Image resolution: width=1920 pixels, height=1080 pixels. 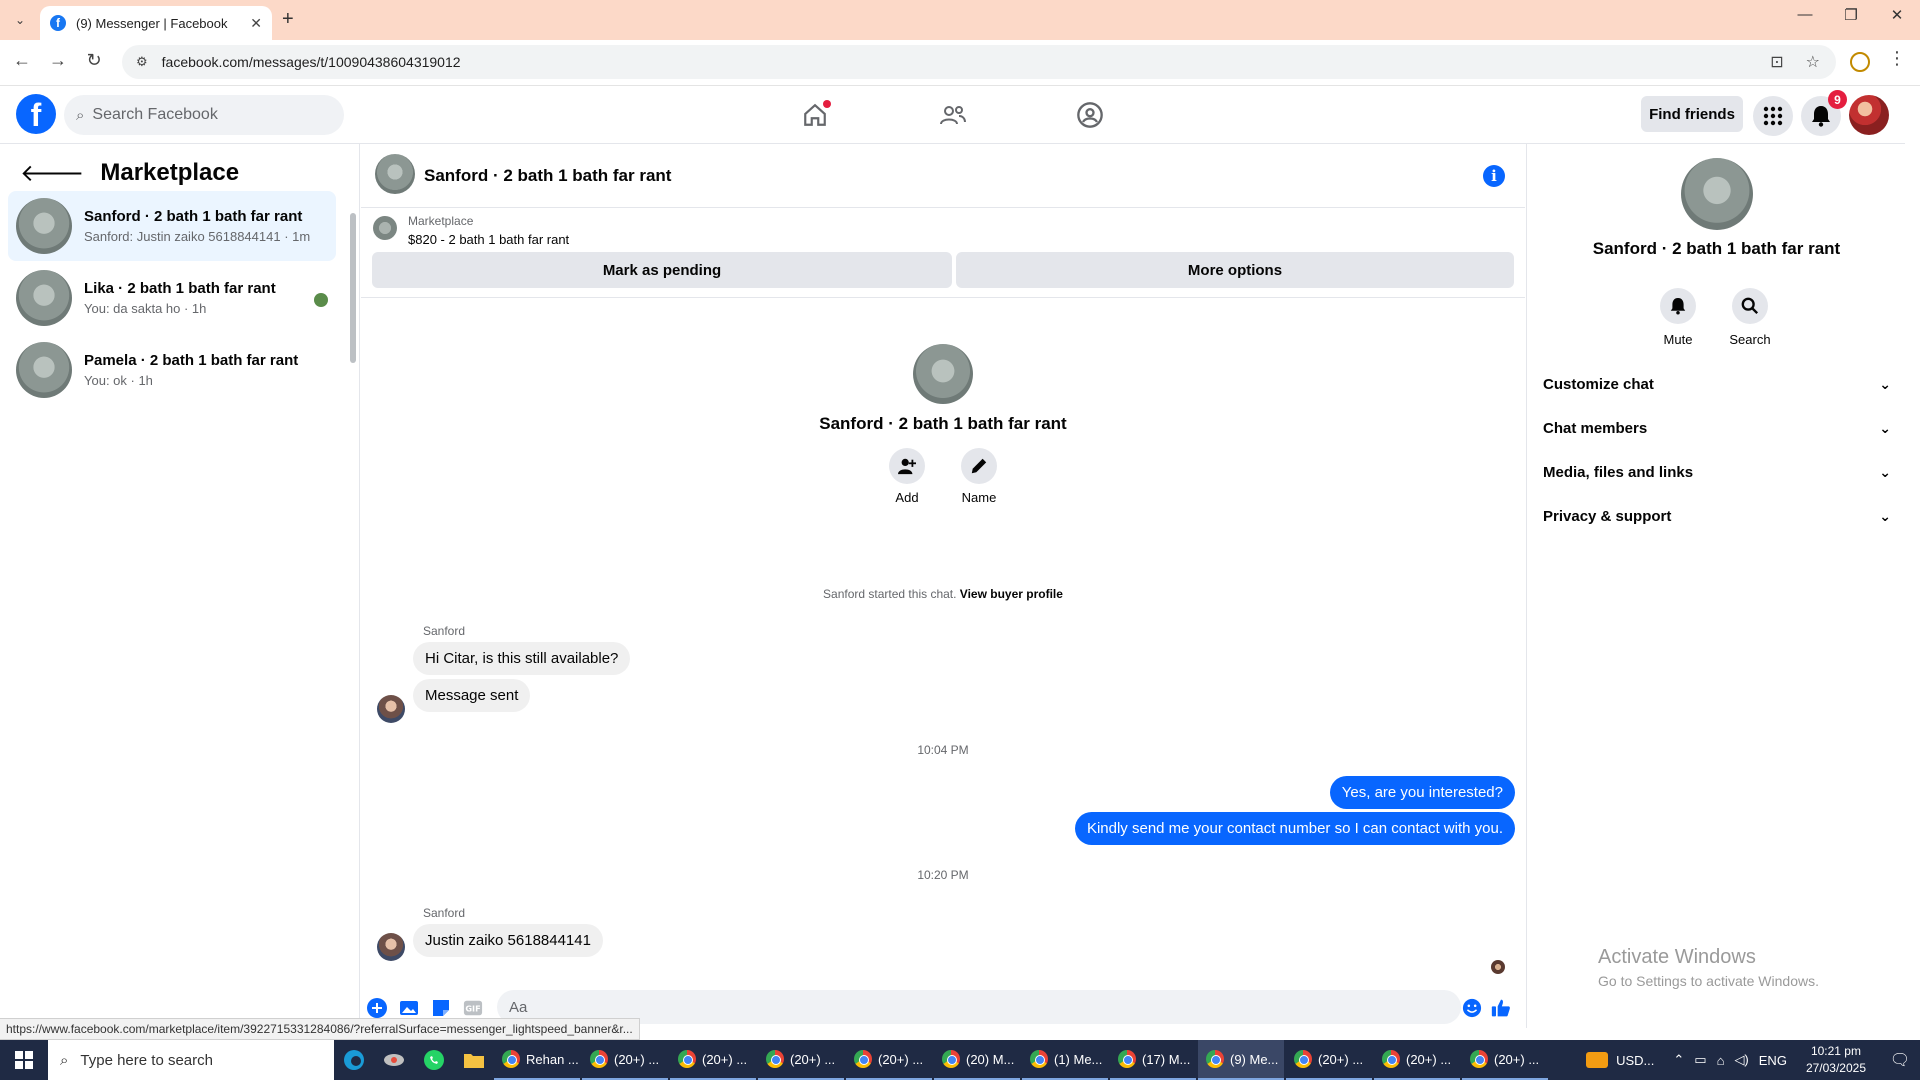 What do you see at coordinates (943, 374) in the screenshot?
I see `chat-profile-avatar` at bounding box center [943, 374].